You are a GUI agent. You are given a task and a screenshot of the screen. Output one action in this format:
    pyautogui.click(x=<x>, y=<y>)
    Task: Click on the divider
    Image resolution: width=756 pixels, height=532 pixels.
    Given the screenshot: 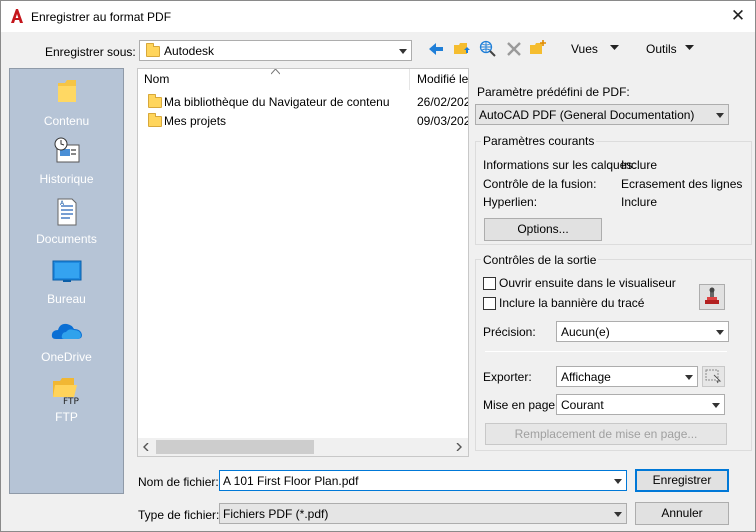 What is the action you would take?
    pyautogui.click(x=606, y=351)
    